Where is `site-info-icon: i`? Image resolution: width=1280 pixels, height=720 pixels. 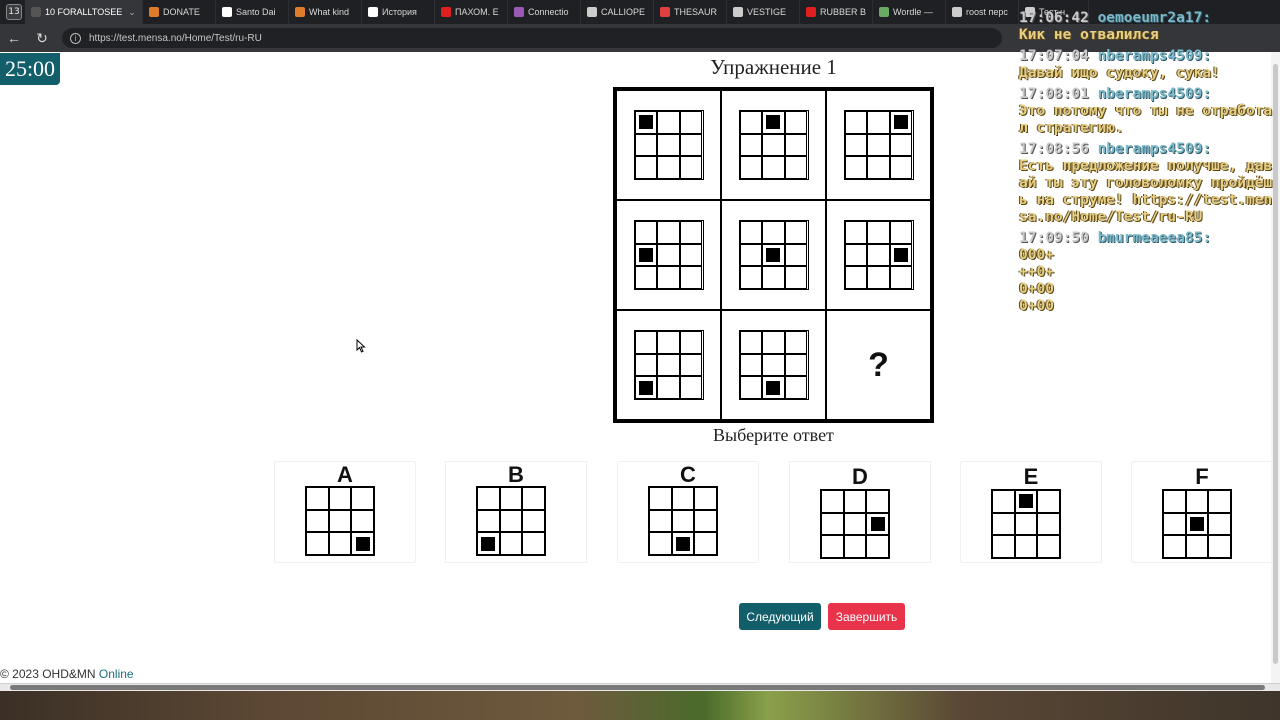
site-info-icon: i is located at coordinates (75, 38).